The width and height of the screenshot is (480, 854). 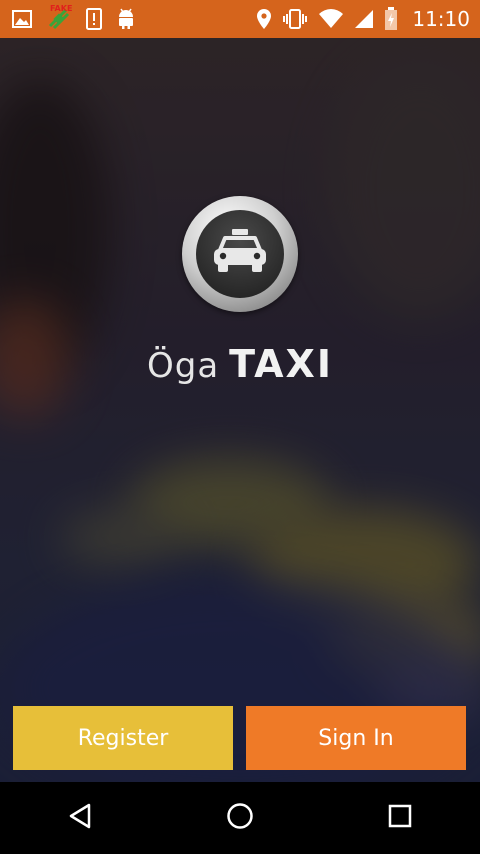 What do you see at coordinates (123, 738) in the screenshot?
I see `register-button: Register` at bounding box center [123, 738].